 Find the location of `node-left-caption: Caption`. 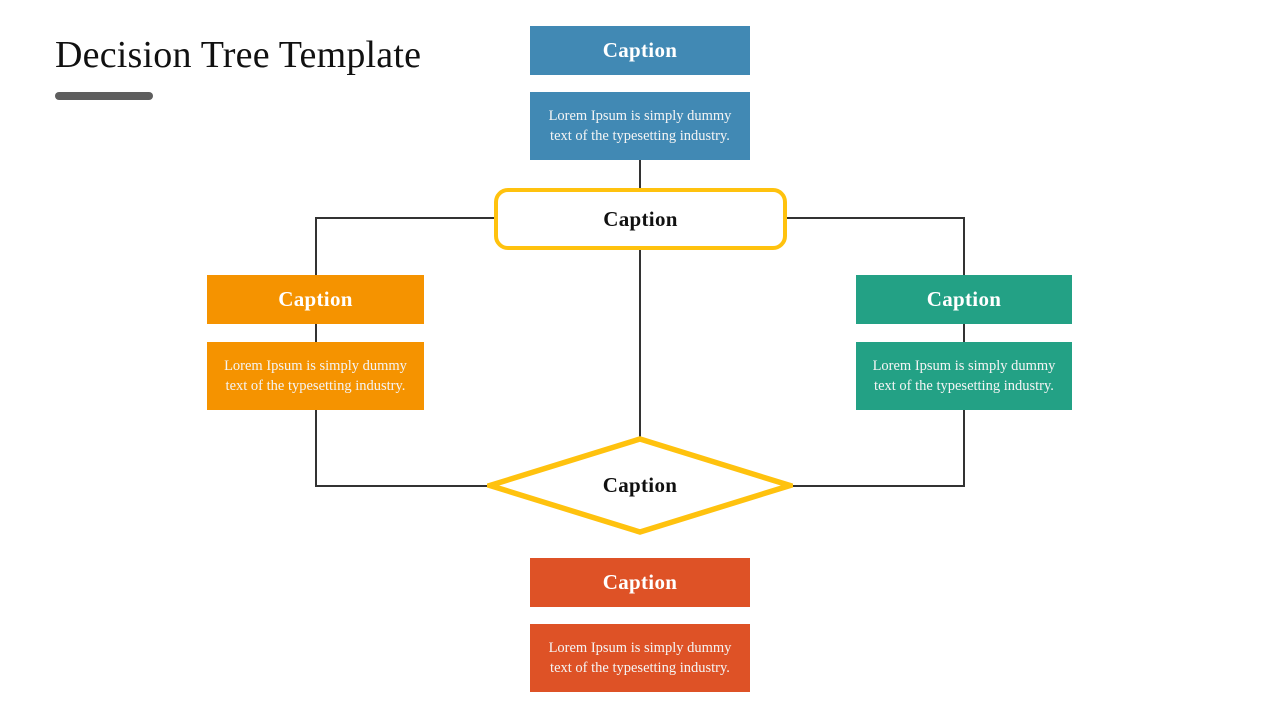

node-left-caption: Caption is located at coordinates (315, 299).